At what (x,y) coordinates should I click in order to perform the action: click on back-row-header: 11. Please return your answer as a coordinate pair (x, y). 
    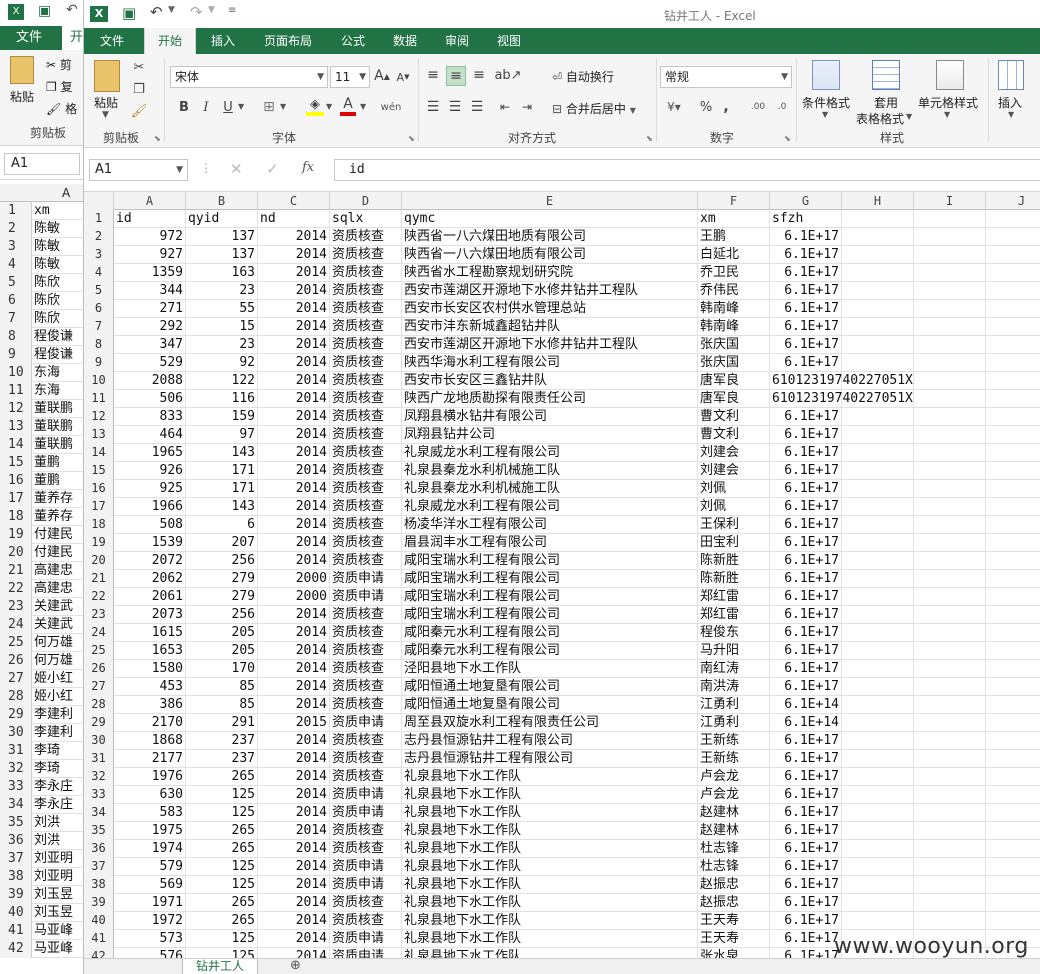
    Looking at the image, I should click on (16, 391).